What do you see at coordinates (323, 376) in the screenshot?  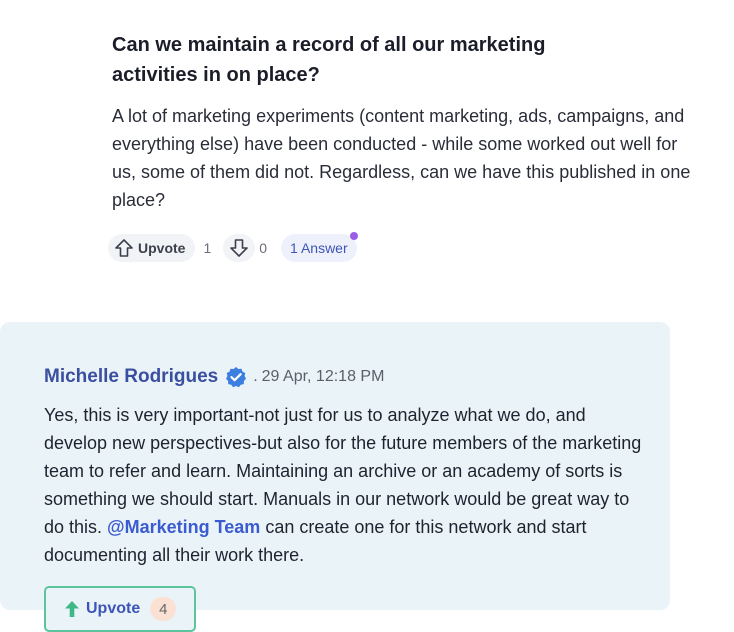 I see `answer-date: 29 Apr, 12:18 PM` at bounding box center [323, 376].